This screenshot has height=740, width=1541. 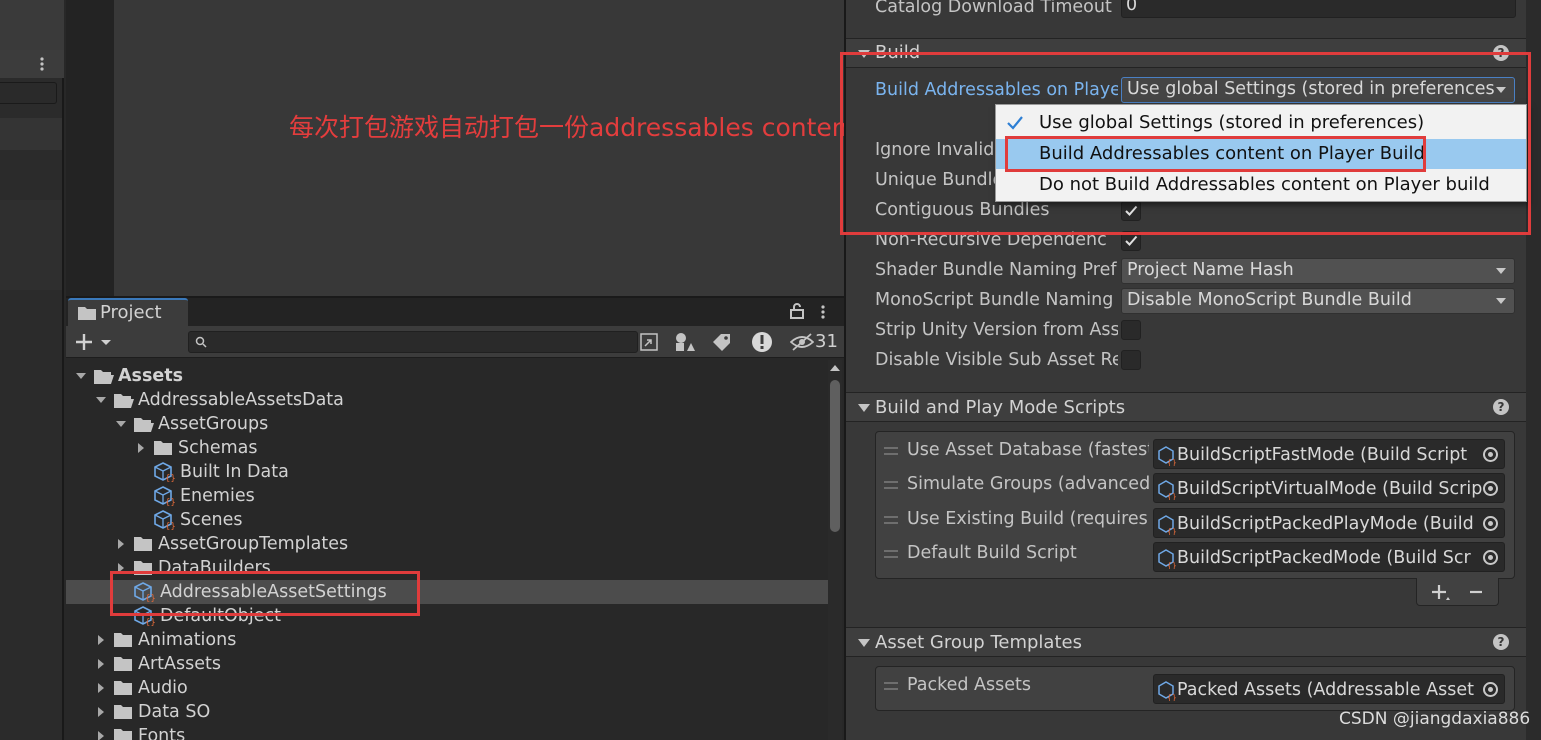 I want to click on script-object-field: {} BuildScriptPackedMode (Build Scr, so click(x=1329, y=557).